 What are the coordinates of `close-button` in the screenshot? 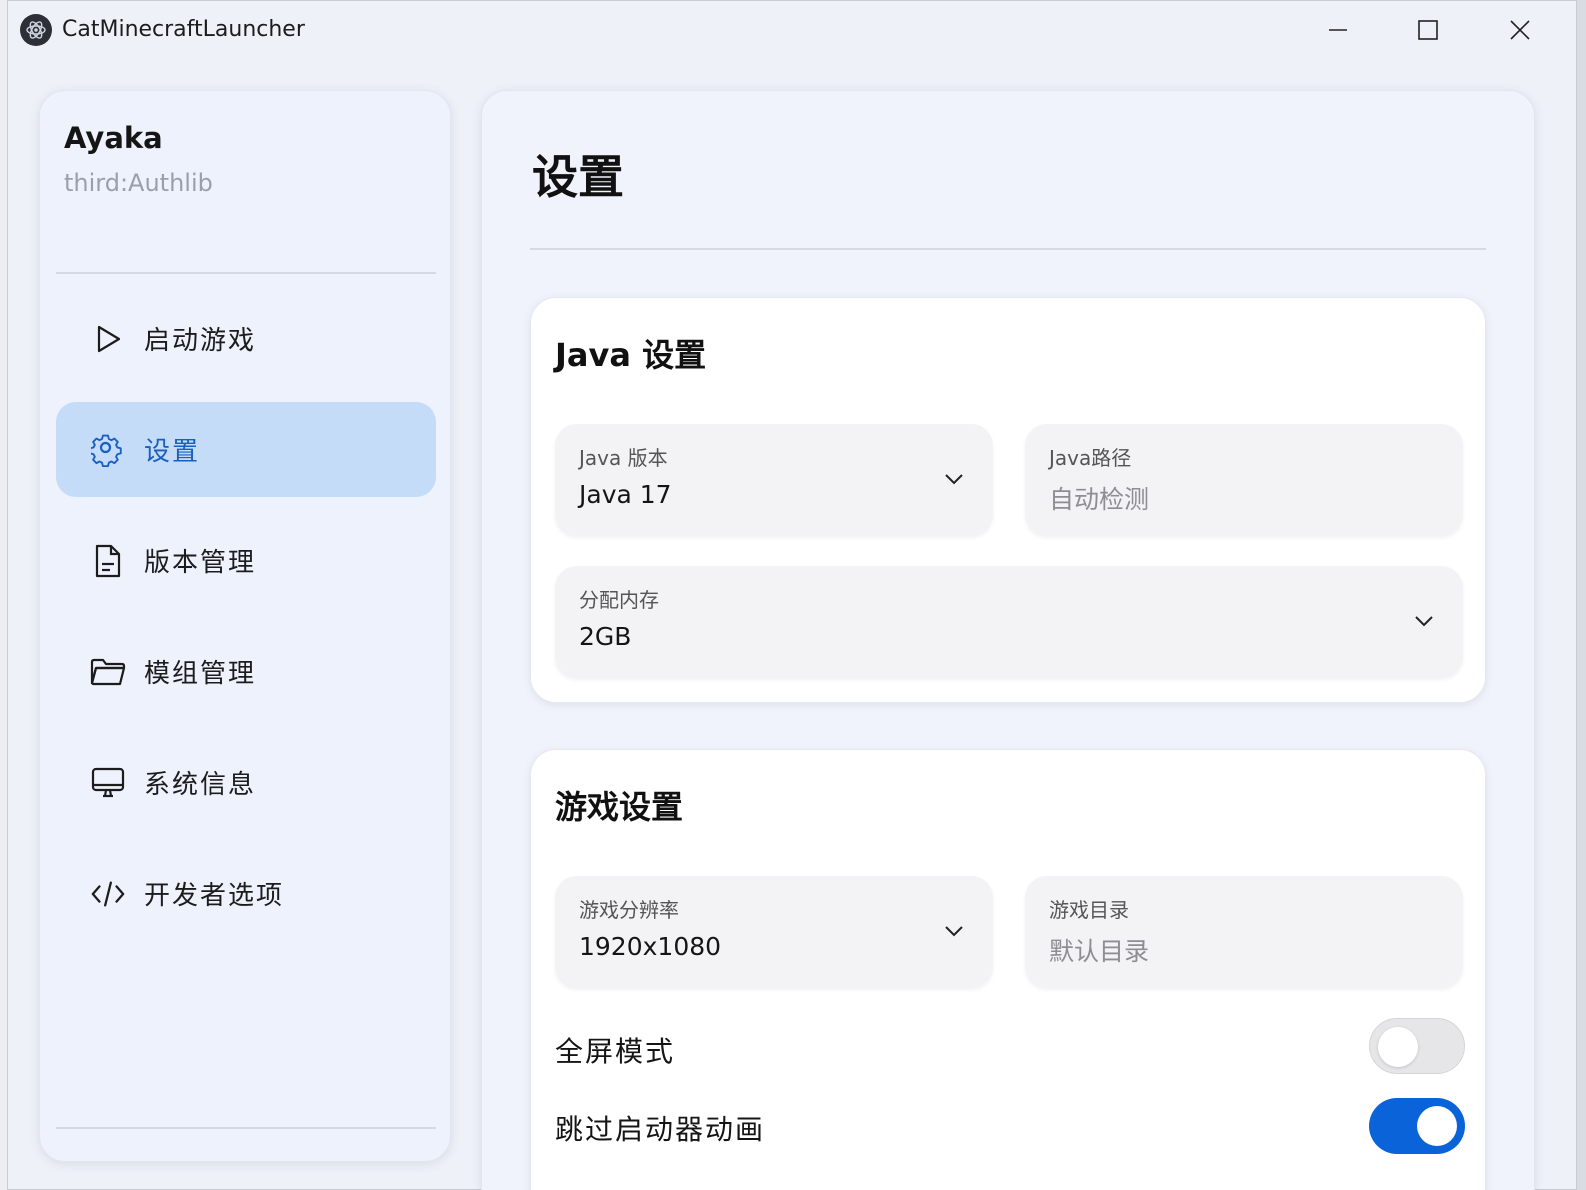 It's located at (1520, 30).